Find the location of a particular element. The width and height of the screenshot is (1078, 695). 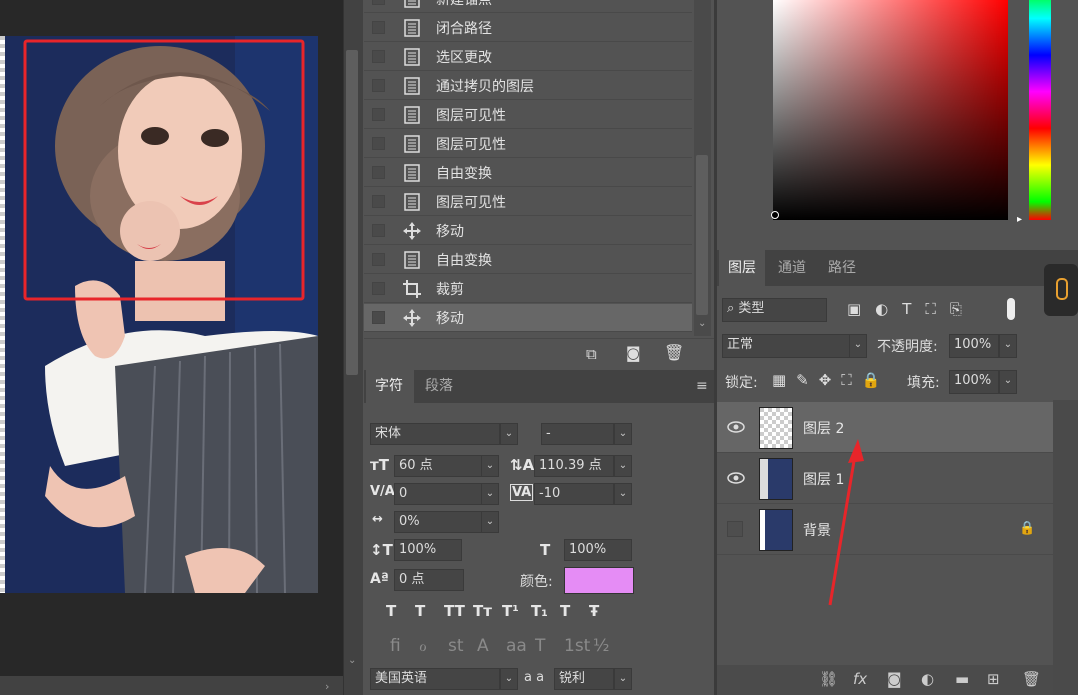

layers-scrollbar is located at coordinates (1065, 547).